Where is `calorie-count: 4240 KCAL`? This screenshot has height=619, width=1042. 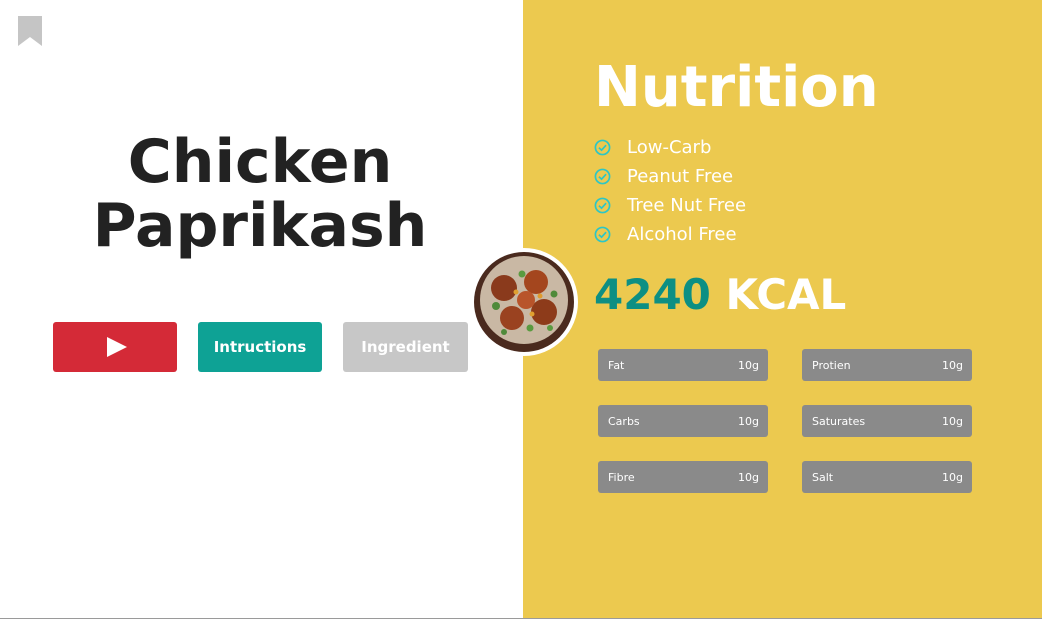
calorie-count: 4240 KCAL is located at coordinates (720, 295).